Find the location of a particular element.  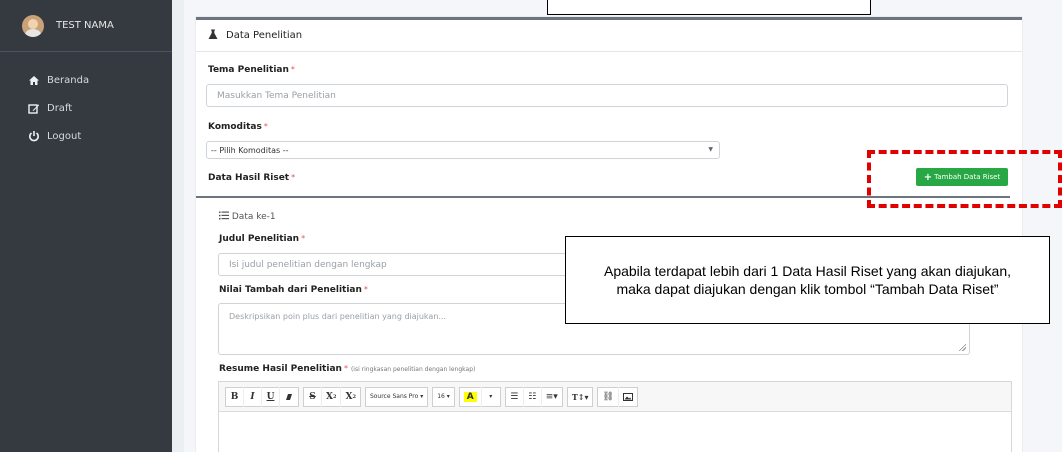

komoditas-label-text: Komoditas is located at coordinates (235, 127).